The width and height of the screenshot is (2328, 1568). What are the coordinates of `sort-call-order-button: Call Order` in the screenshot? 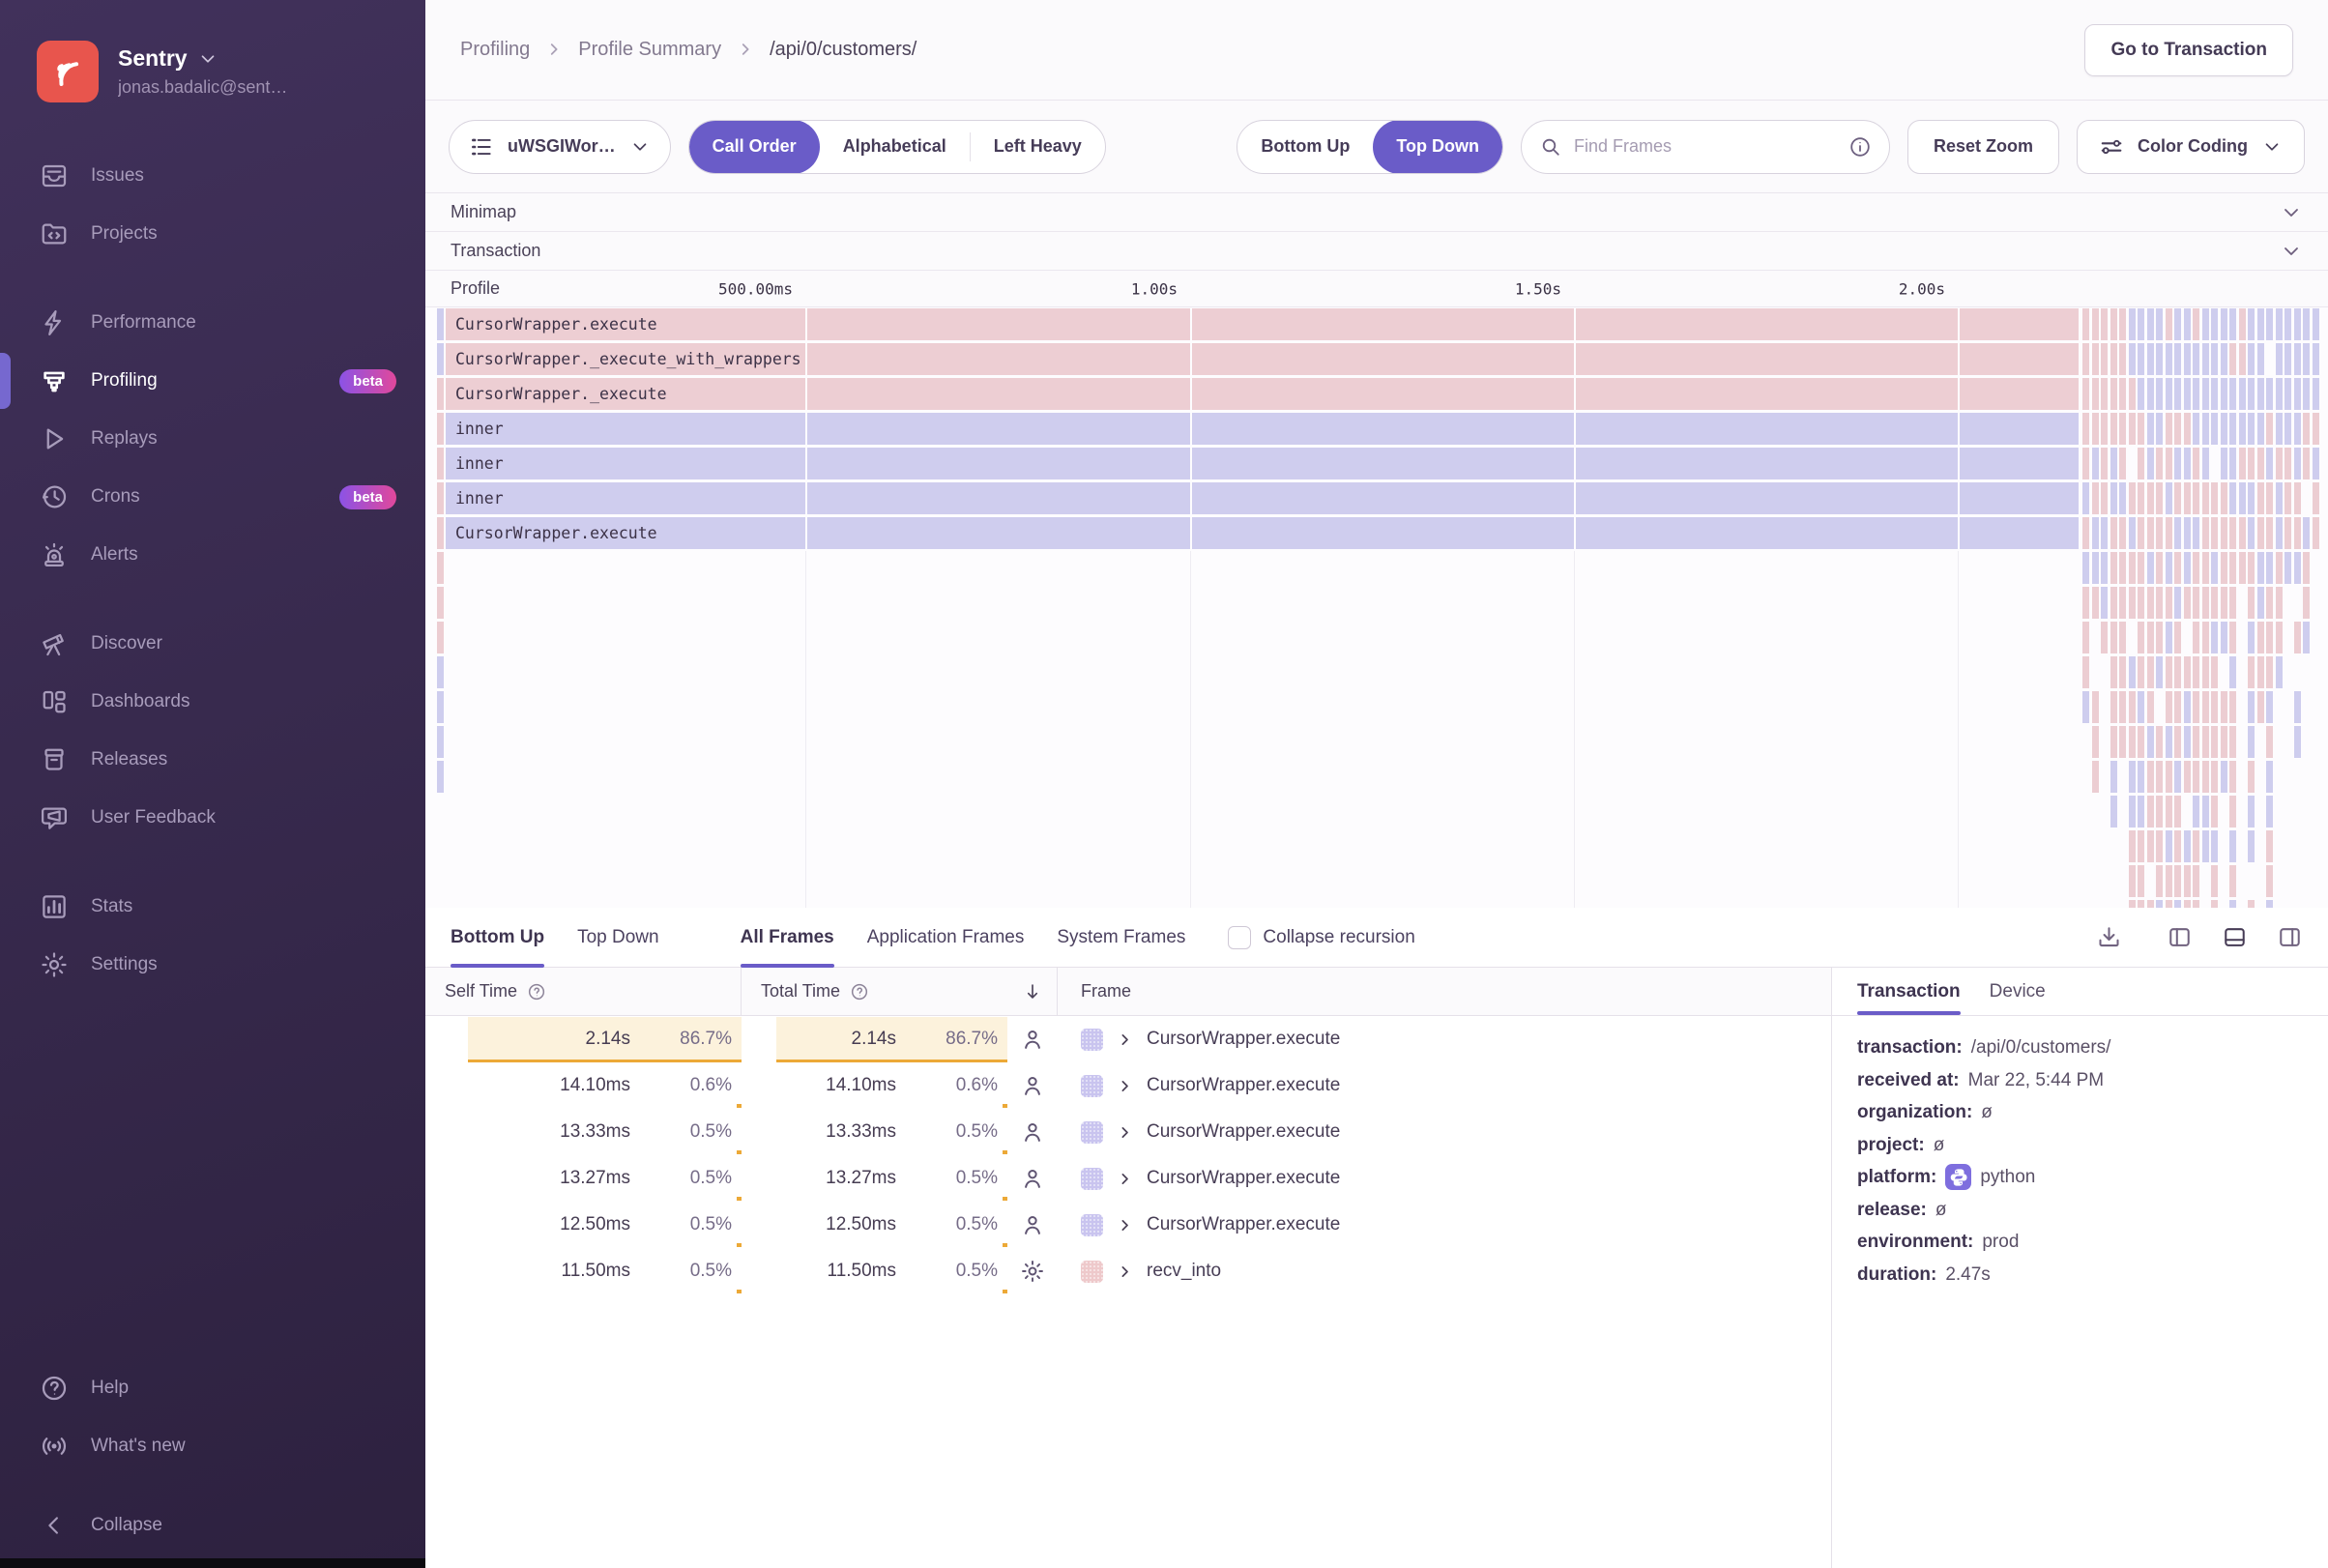 It's located at (754, 146).